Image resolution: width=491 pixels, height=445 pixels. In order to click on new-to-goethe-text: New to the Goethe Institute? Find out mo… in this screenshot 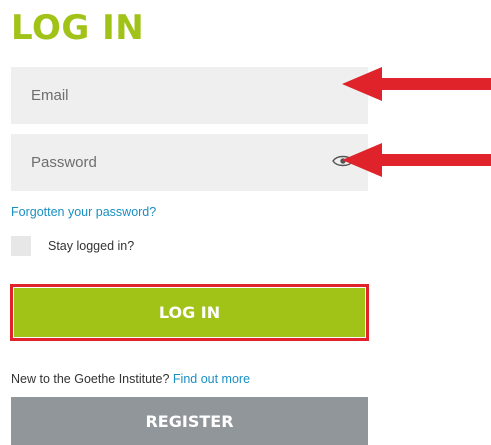, I will do `click(130, 379)`.